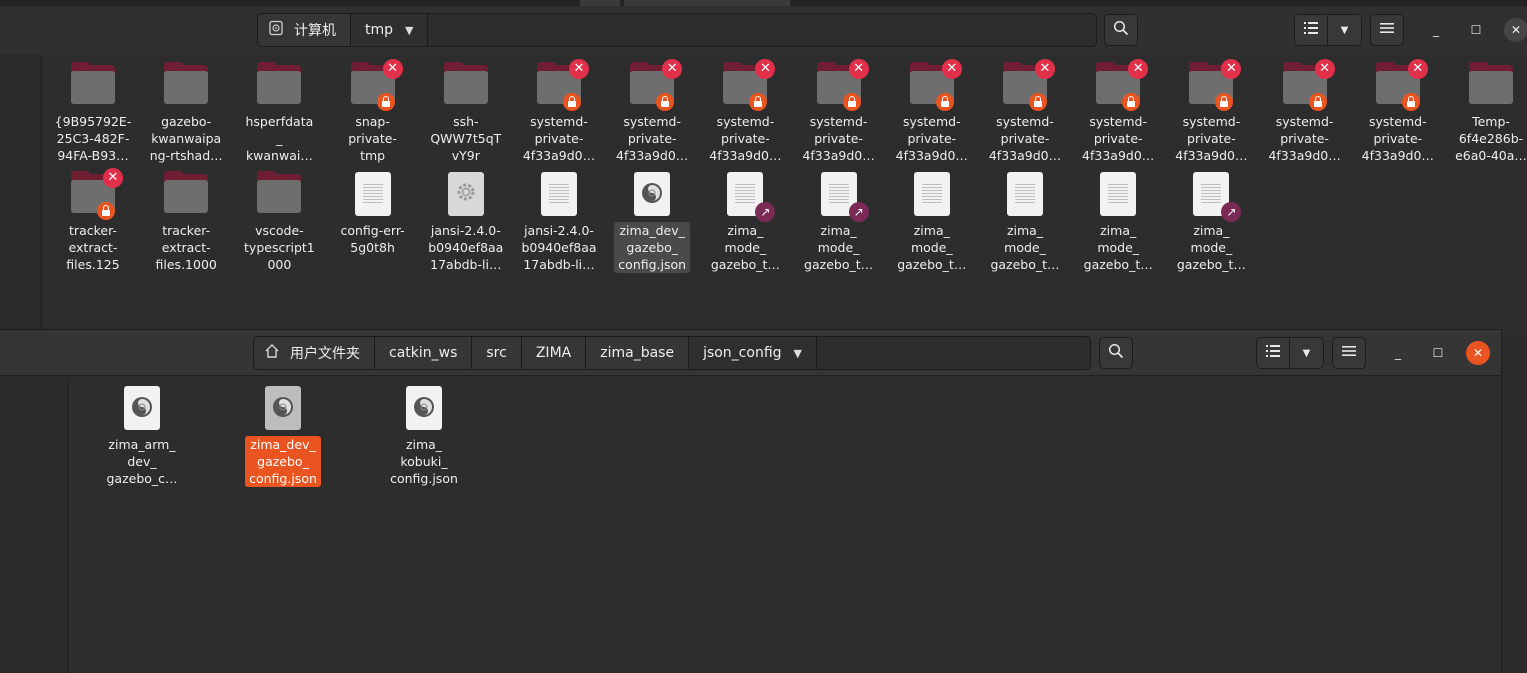 This screenshot has width=1527, height=673. I want to click on file-name-label: snap- private- tmp, so click(372, 138).